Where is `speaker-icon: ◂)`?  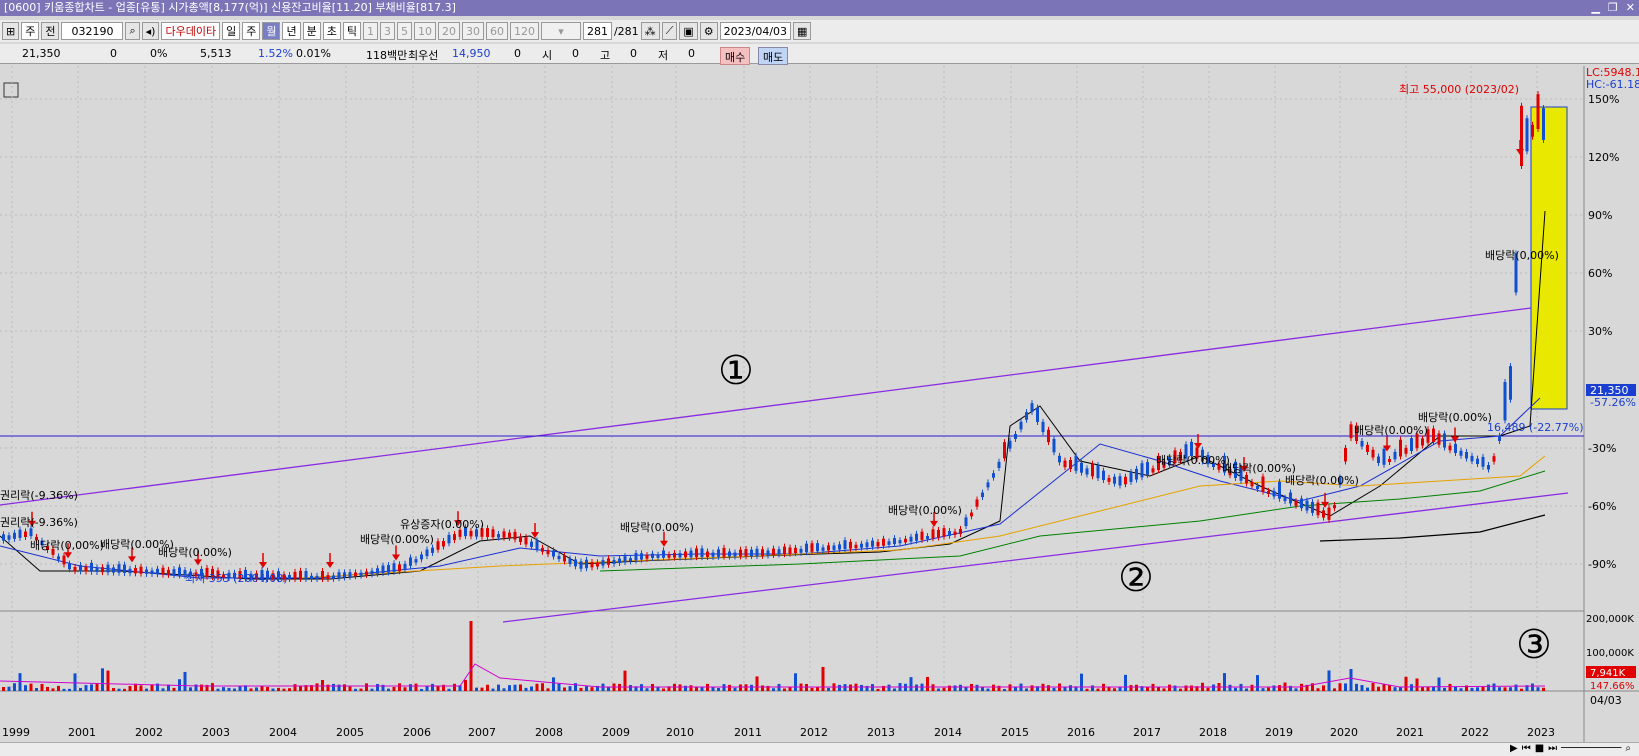
speaker-icon: ◂) is located at coordinates (150, 31).